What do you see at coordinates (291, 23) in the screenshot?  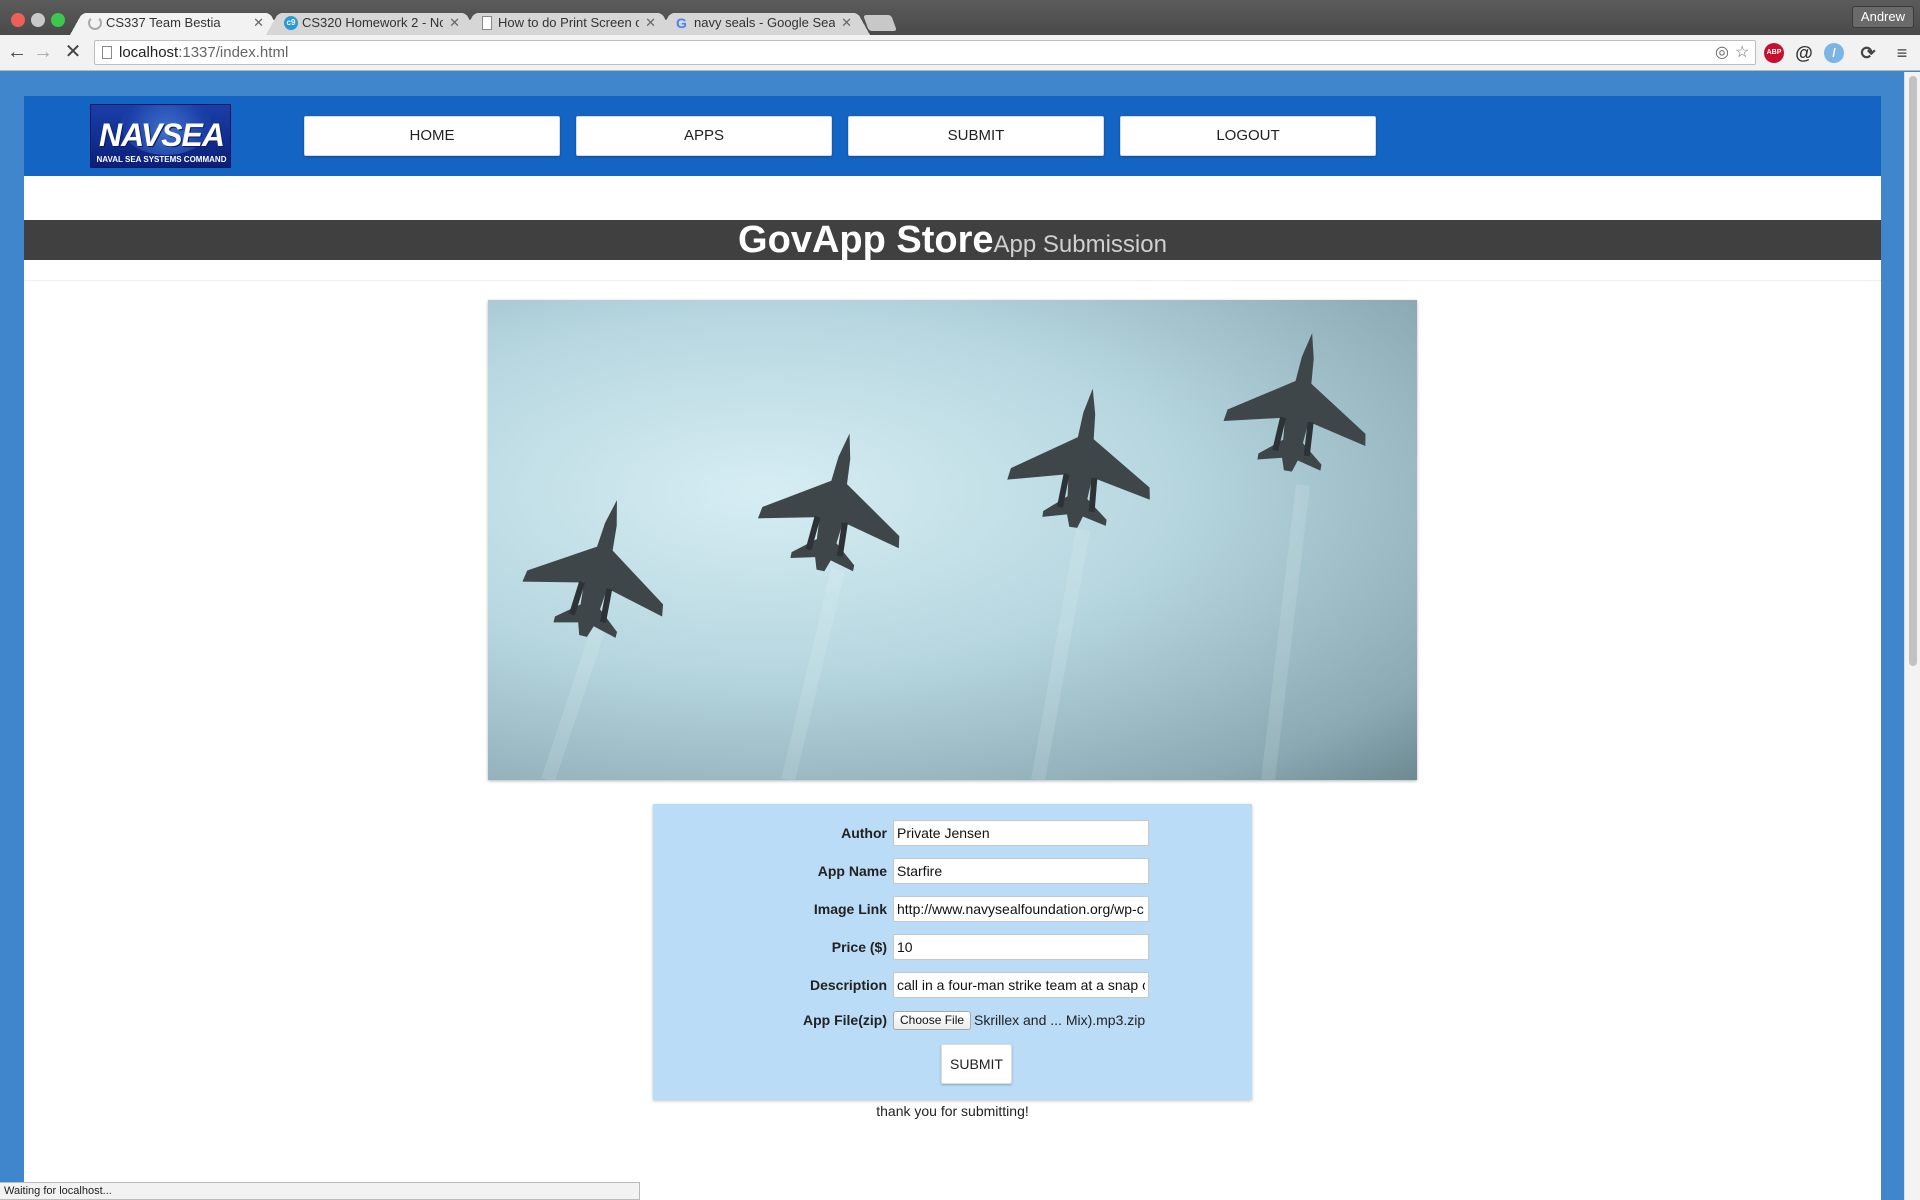 I see `c9-icon: c9` at bounding box center [291, 23].